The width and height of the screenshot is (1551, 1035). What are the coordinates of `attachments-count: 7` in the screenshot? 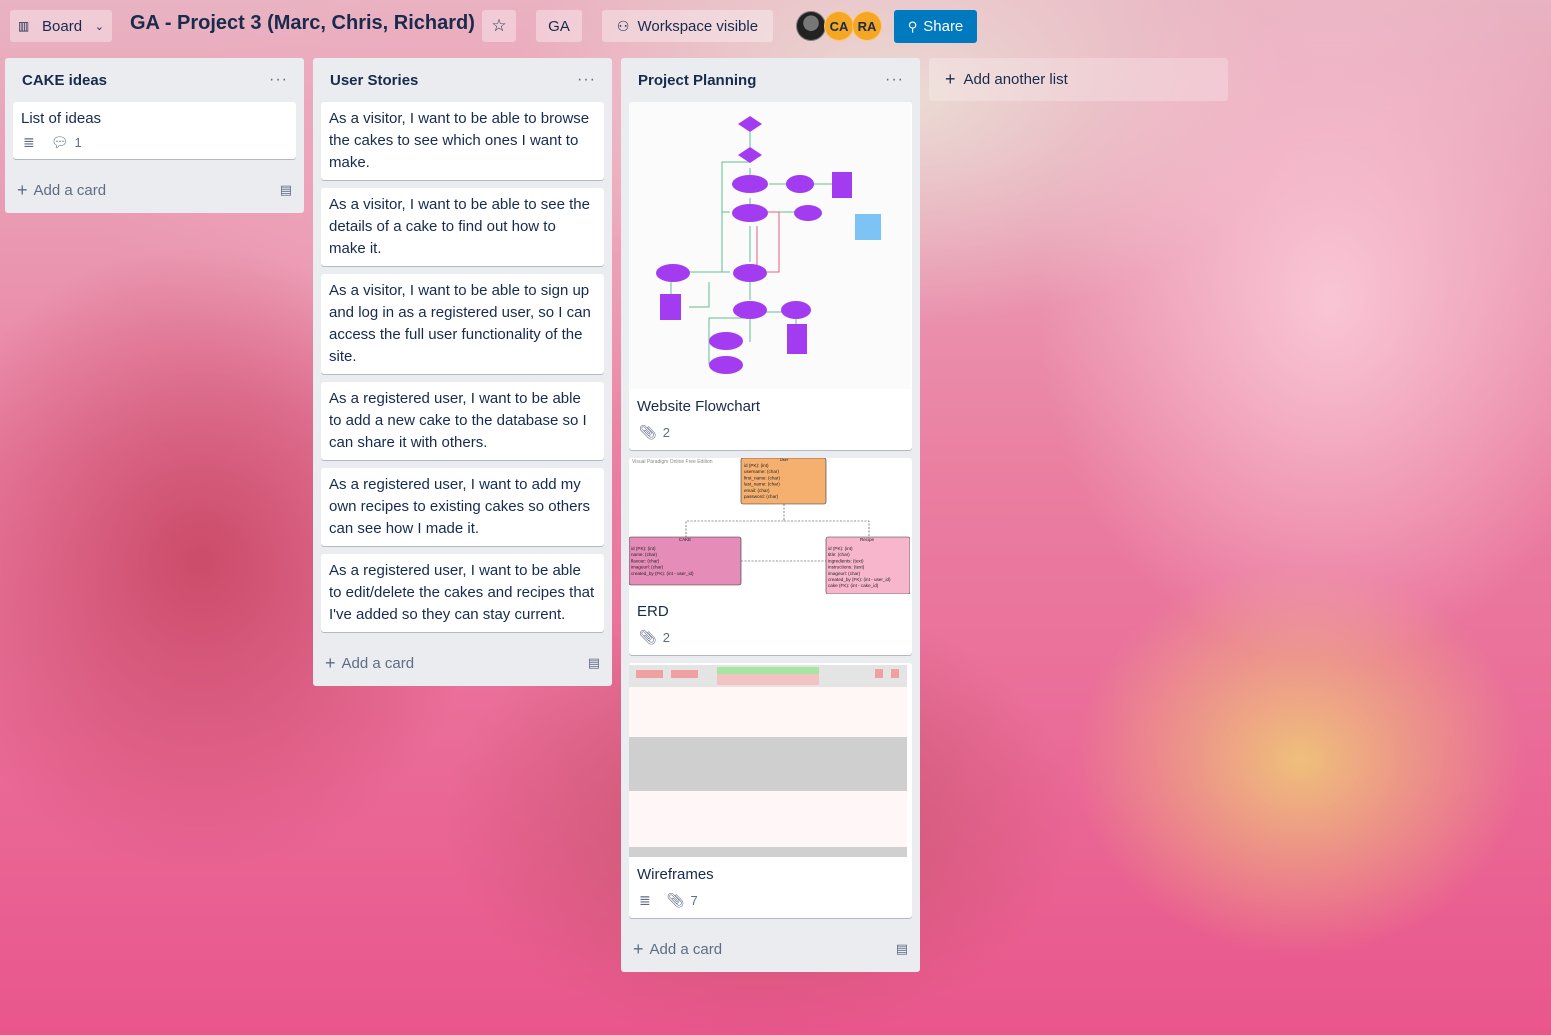 It's located at (694, 900).